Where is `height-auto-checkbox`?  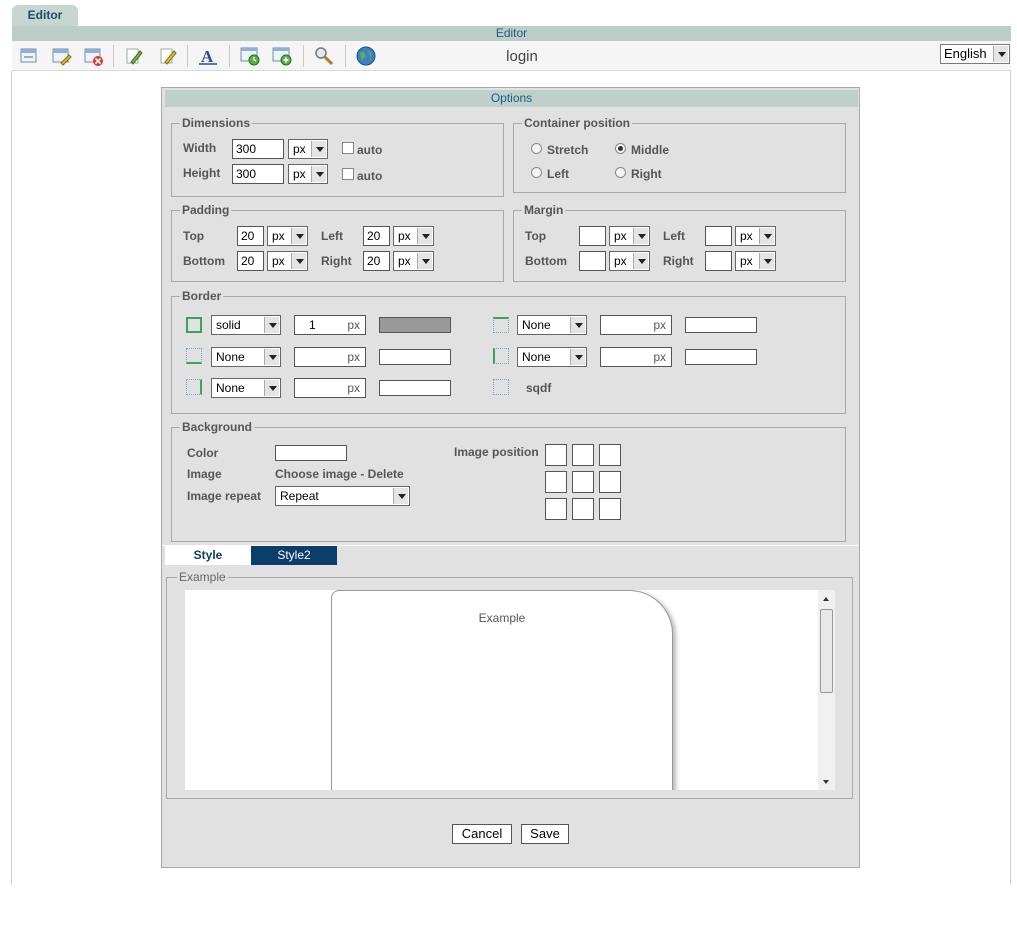 height-auto-checkbox is located at coordinates (348, 174).